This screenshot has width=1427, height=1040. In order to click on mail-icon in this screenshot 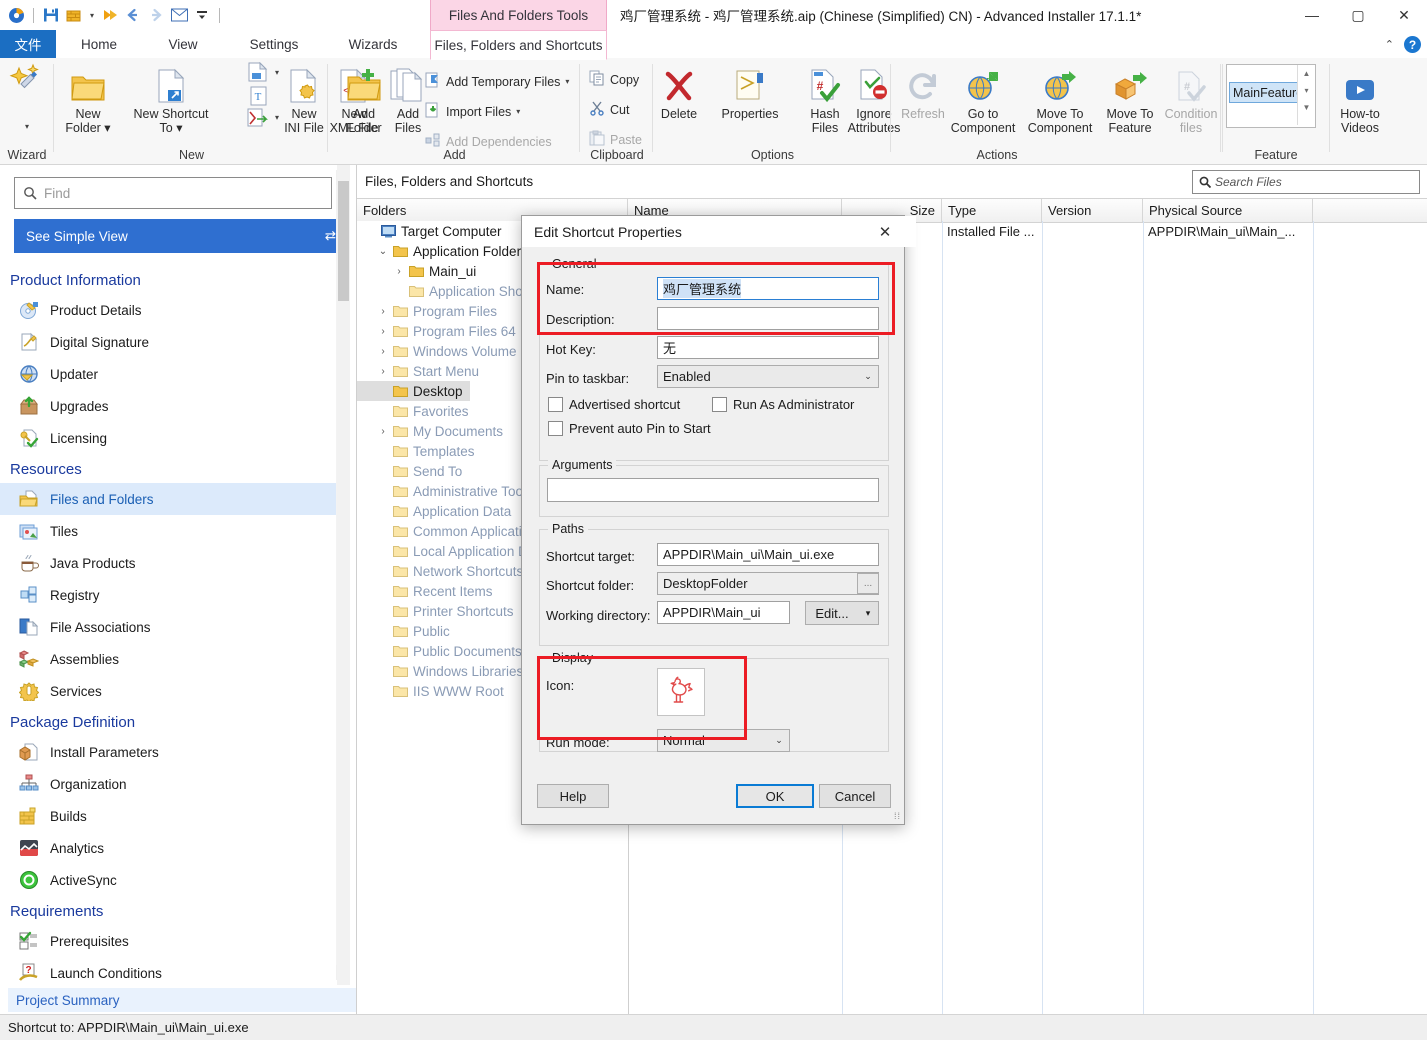, I will do `click(179, 15)`.